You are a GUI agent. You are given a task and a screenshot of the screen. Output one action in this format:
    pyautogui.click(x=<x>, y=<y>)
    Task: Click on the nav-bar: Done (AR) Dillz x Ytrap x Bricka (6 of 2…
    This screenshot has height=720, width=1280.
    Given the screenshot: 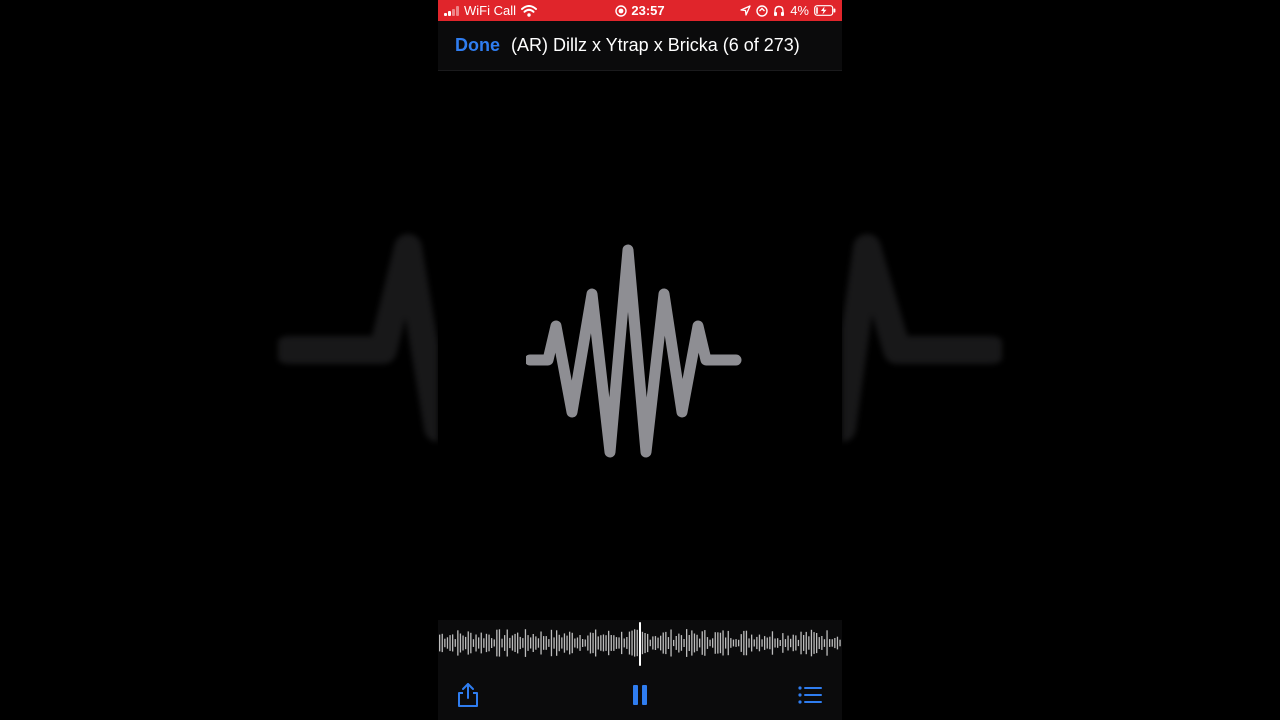 What is the action you would take?
    pyautogui.click(x=640, y=46)
    